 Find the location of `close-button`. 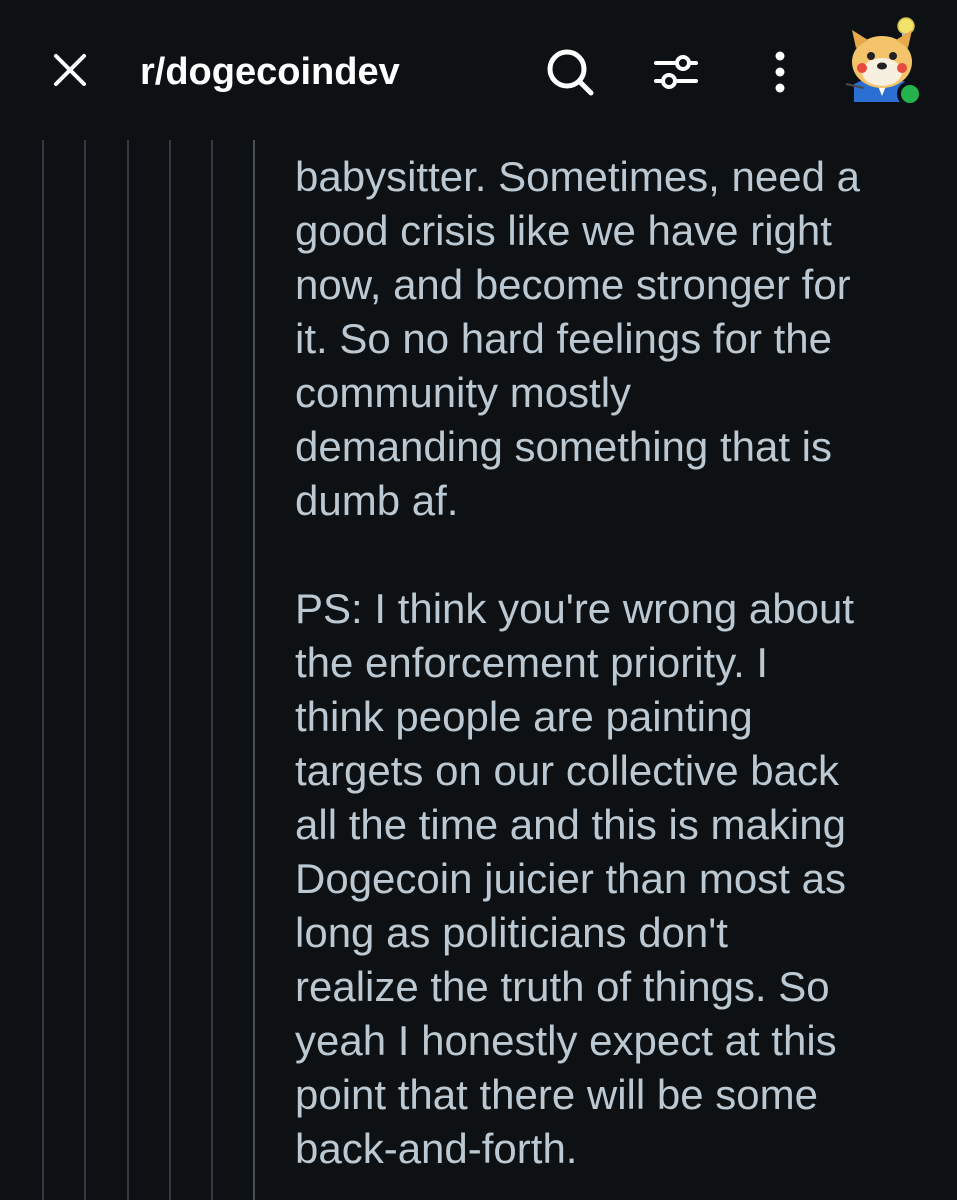

close-button is located at coordinates (70, 70).